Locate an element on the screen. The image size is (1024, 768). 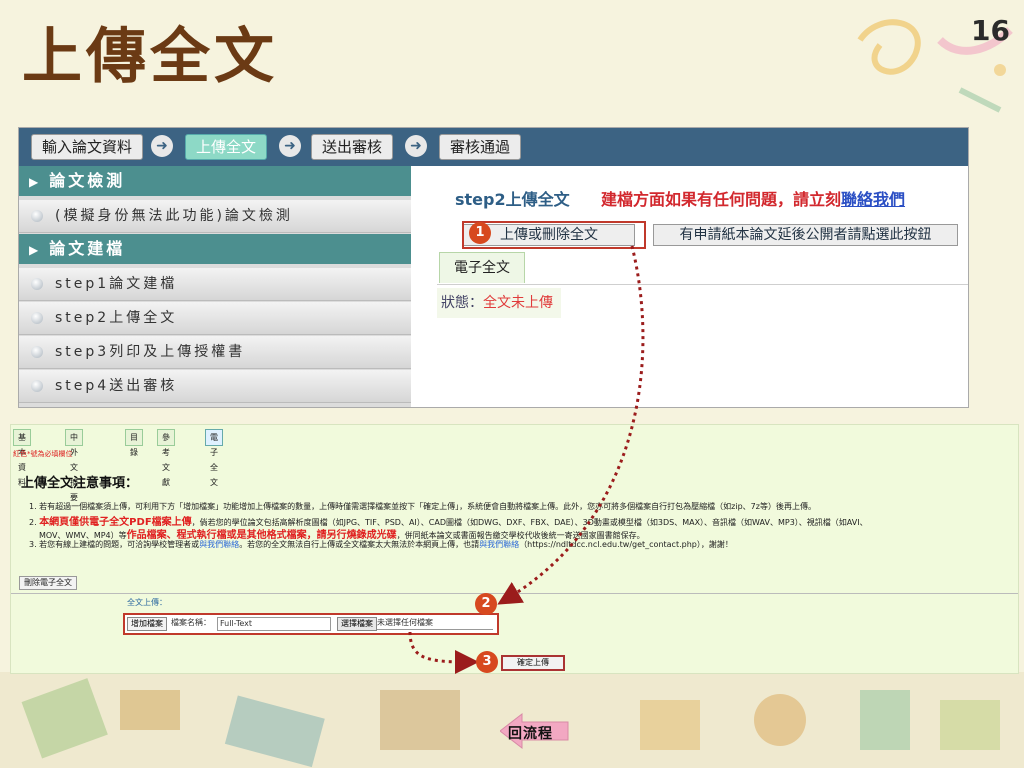
page-number: 16 is located at coordinates (990, 30).